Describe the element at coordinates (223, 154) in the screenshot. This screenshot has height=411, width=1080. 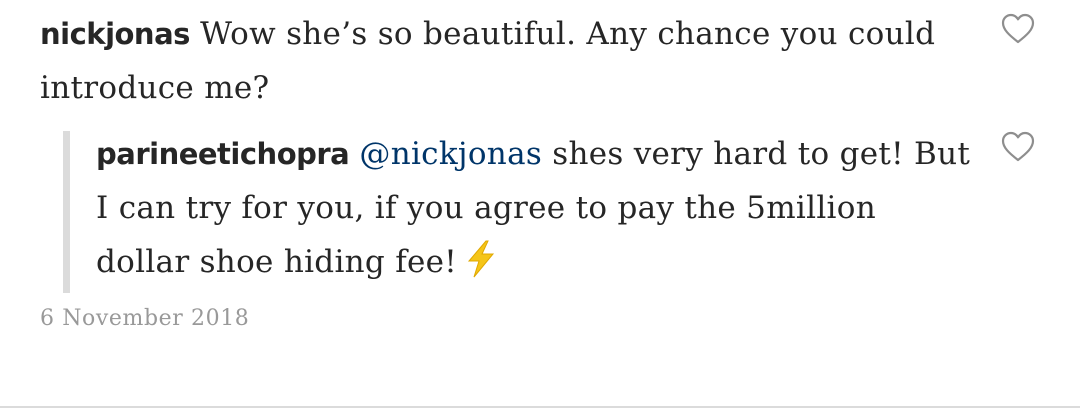
I see `comment-username: parineetichopra` at that location.